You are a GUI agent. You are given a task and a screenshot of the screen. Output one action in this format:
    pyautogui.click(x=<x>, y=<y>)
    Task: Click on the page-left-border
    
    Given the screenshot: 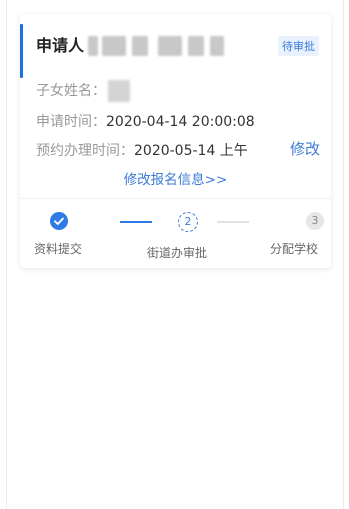 What is the action you would take?
    pyautogui.click(x=6, y=254)
    